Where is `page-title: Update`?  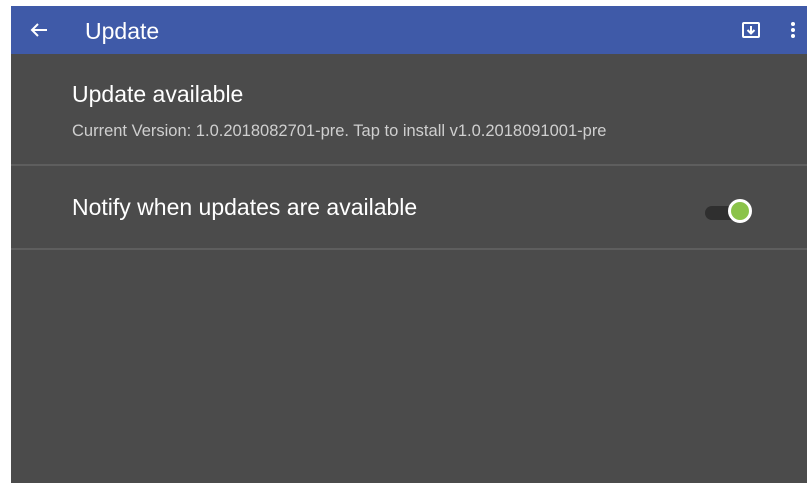
page-title: Update is located at coordinates (122, 31).